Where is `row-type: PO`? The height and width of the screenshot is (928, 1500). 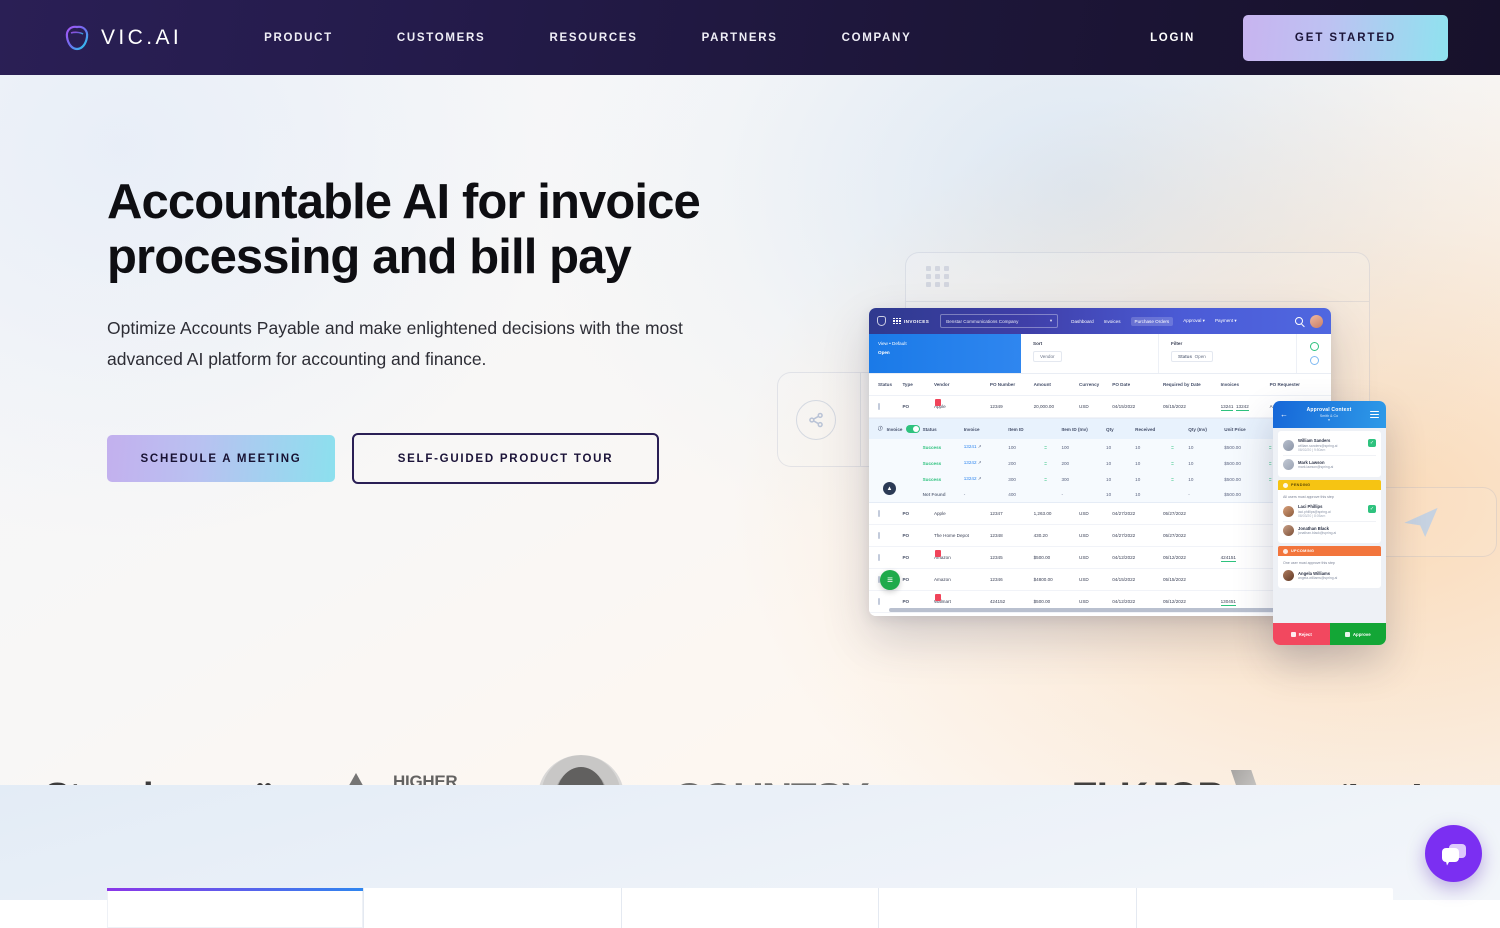
row-type: PO is located at coordinates (921, 555).